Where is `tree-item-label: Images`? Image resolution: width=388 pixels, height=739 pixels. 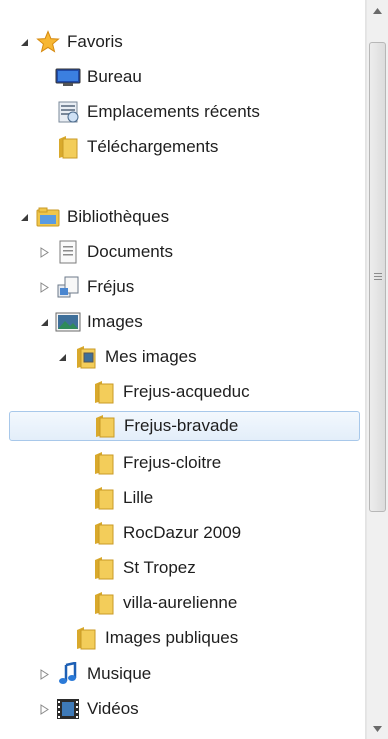 tree-item-label: Images is located at coordinates (115, 321).